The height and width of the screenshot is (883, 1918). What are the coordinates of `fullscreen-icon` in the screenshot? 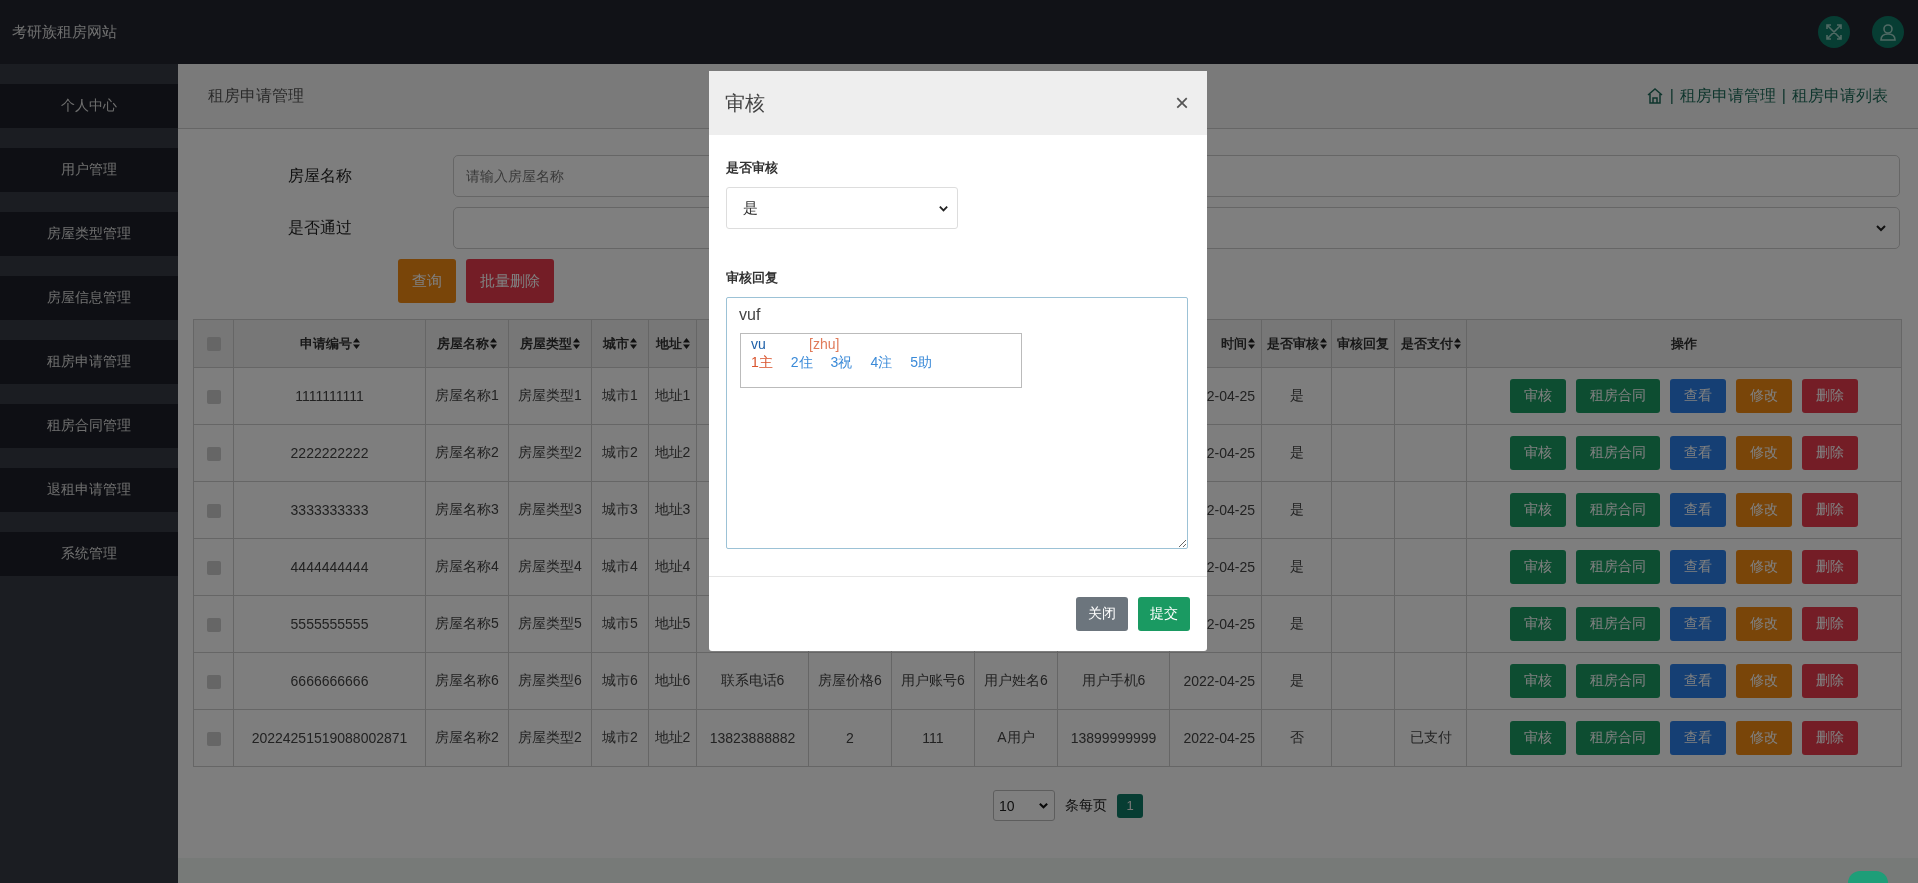 It's located at (1834, 32).